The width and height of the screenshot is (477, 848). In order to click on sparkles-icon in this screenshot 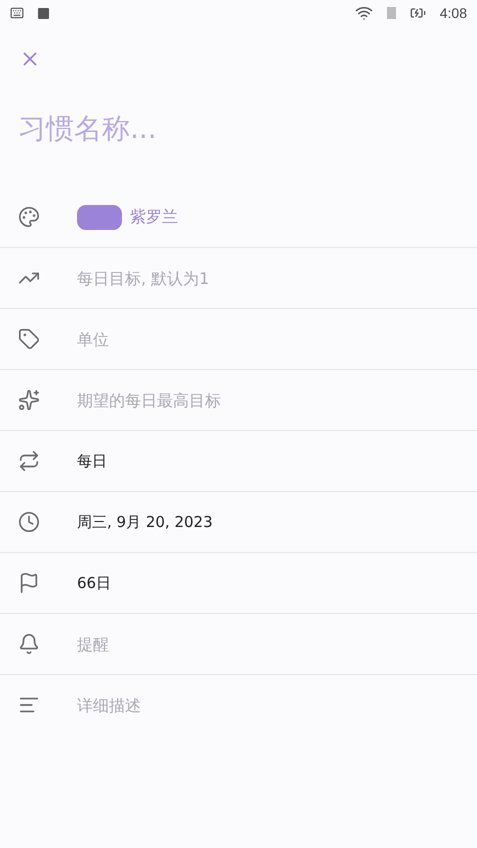, I will do `click(29, 400)`.